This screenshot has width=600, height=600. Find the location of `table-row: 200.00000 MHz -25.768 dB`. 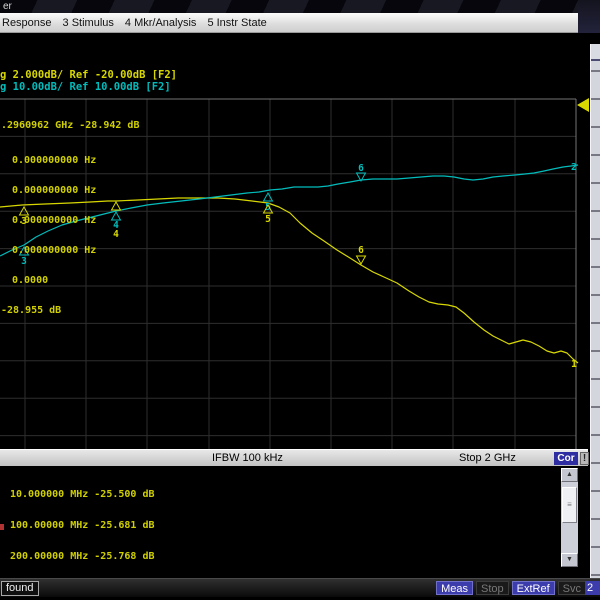

table-row: 200.00000 MHz -25.768 dB is located at coordinates (82, 557).